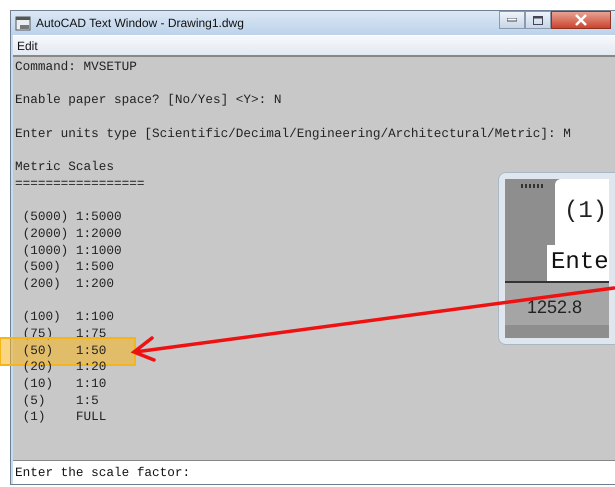  What do you see at coordinates (140, 23) in the screenshot?
I see `window-title: AutoCAD Text Window - Drawing1.dwg` at bounding box center [140, 23].